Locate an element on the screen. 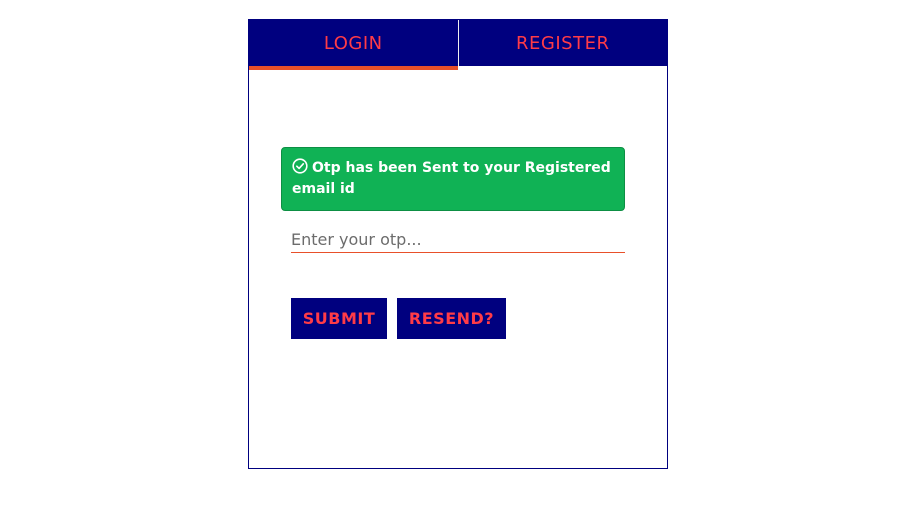  tab-register: REGISTER is located at coordinates (562, 43).